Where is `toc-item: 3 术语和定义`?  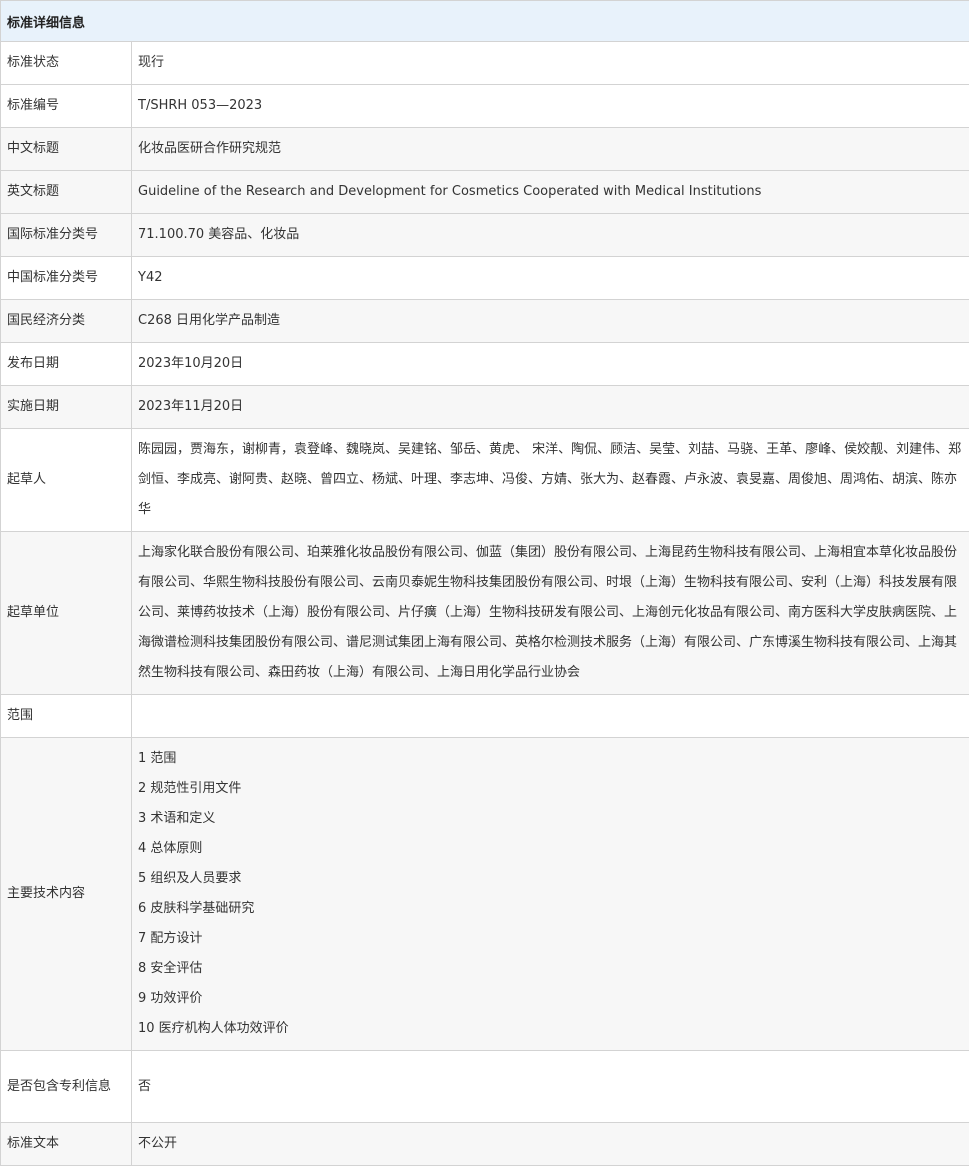 toc-item: 3 术语和定义 is located at coordinates (550, 819).